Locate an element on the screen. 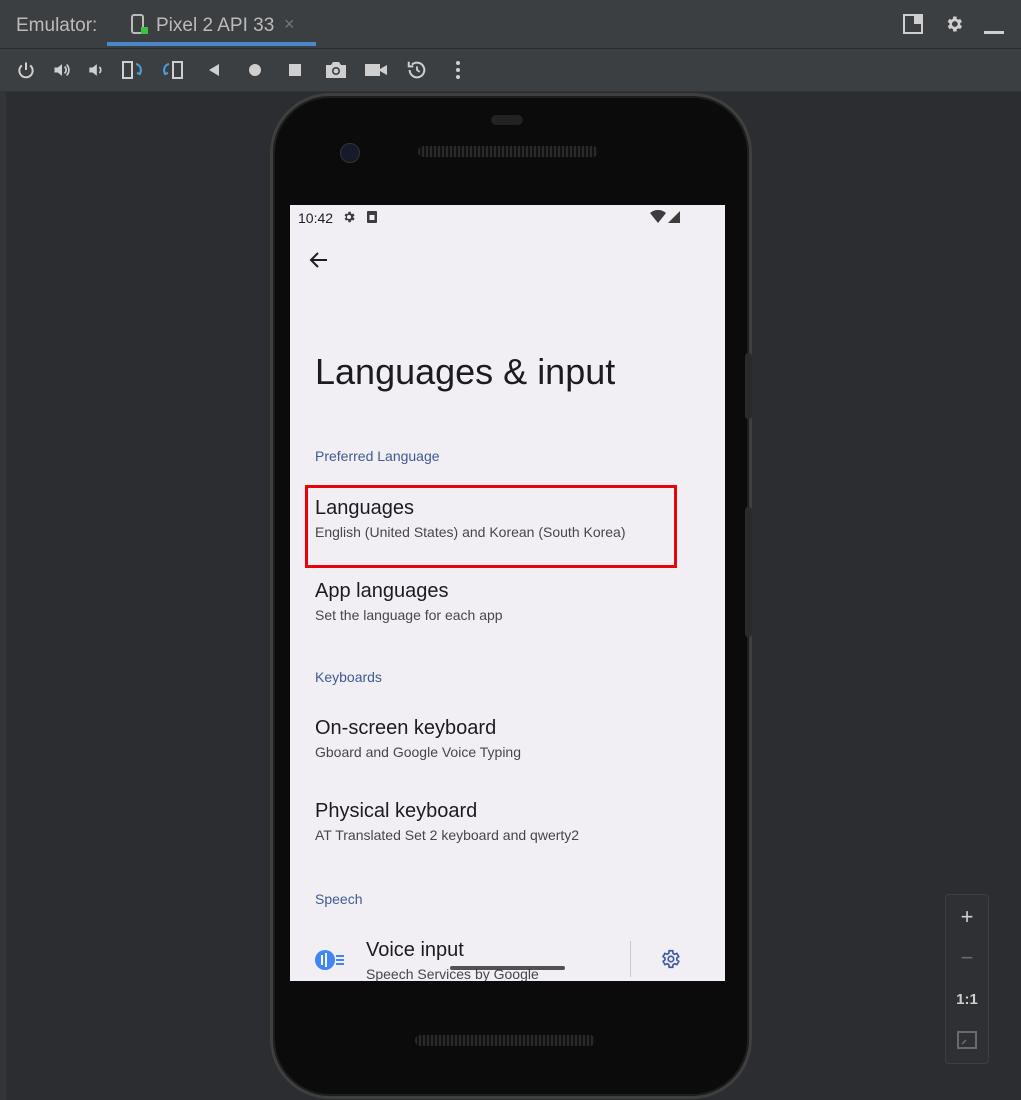 The height and width of the screenshot is (1100, 1021). page-title: Languages & input is located at coordinates (465, 371).